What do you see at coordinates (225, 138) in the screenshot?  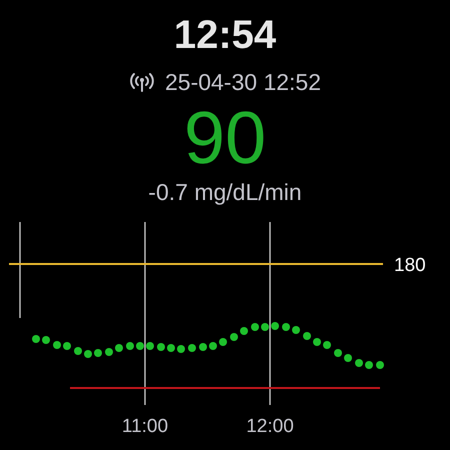 I see `glucose-value: 90` at bounding box center [225, 138].